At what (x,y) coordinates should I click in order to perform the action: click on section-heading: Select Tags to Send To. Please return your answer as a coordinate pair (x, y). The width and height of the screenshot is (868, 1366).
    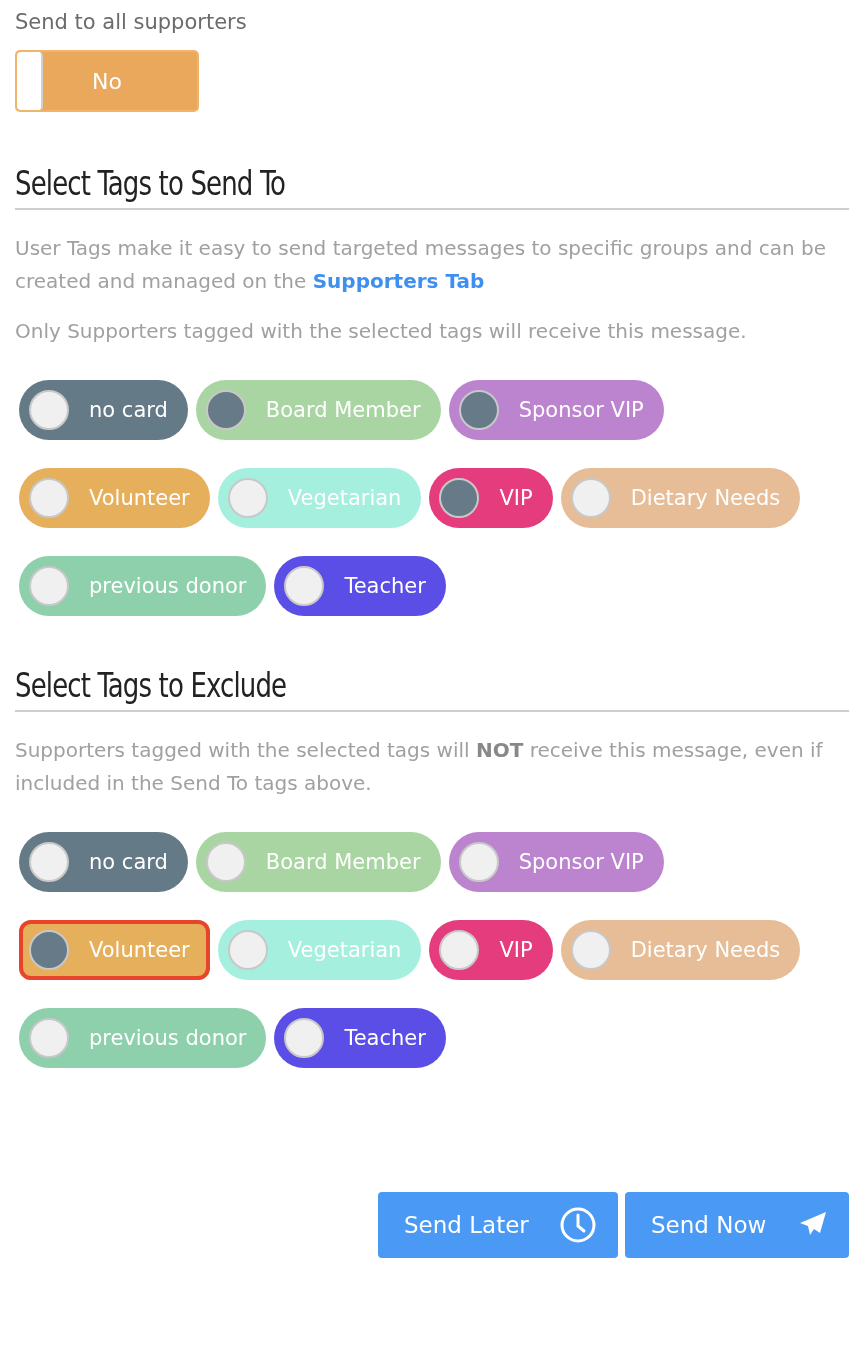
    Looking at the image, I should click on (151, 183).